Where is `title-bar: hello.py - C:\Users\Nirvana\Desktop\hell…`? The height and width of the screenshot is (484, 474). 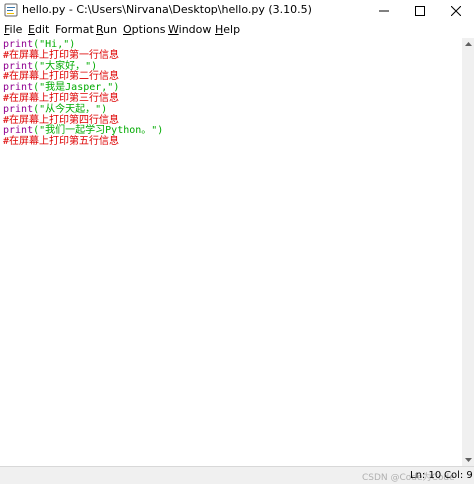 title-bar: hello.py - C:\Users\Nirvana\Desktop\hell… is located at coordinates (237, 11).